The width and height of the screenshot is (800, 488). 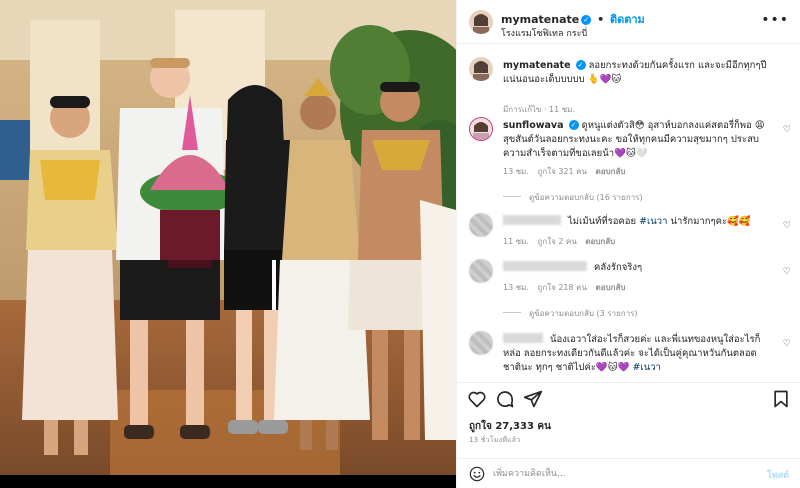 I want to click on view-replies-button: ดูข้อความตอบกลับ (3 รายการ), so click(x=570, y=313).